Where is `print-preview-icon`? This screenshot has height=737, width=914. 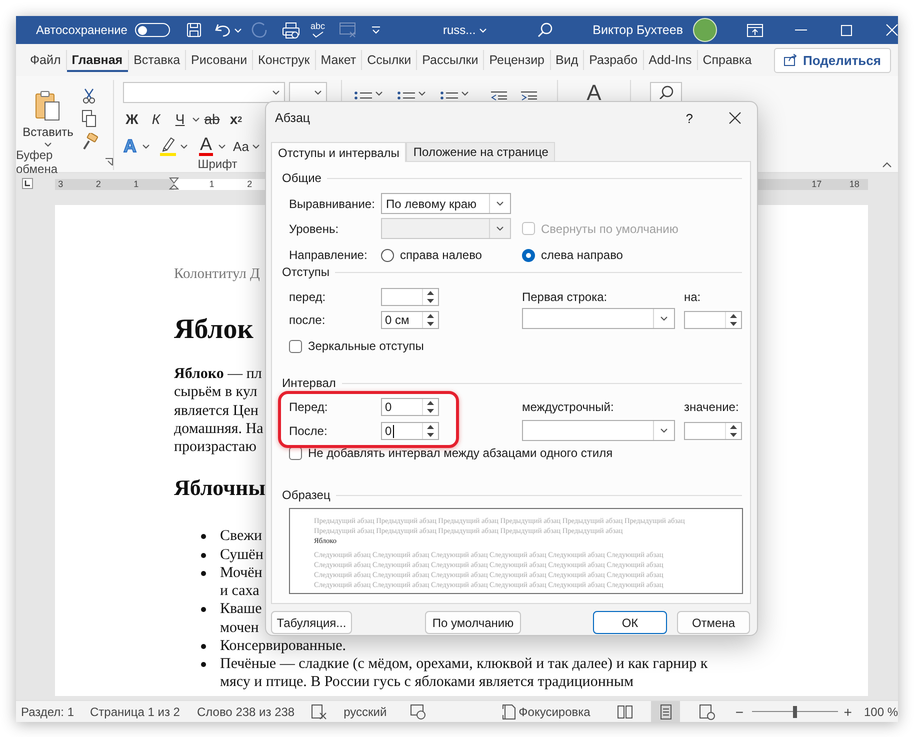
print-preview-icon is located at coordinates (291, 30).